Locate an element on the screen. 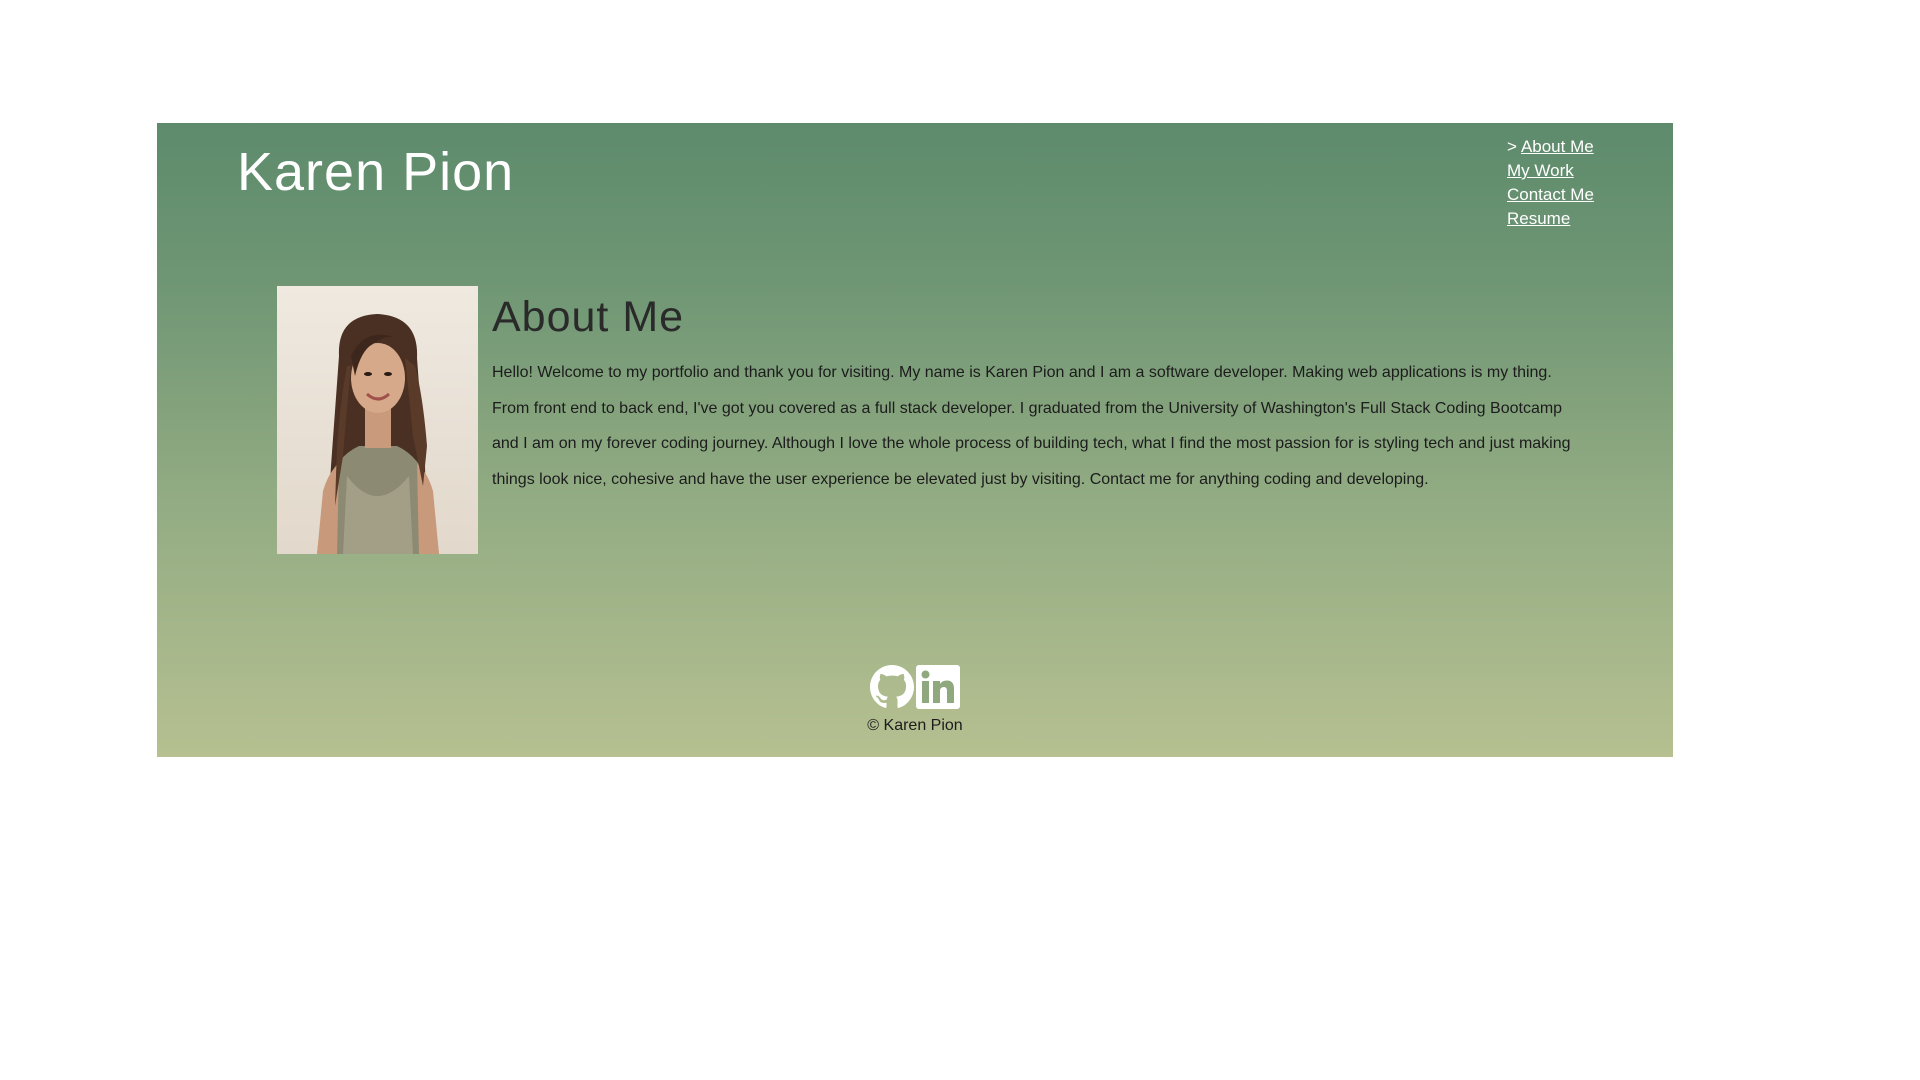 The image size is (1920, 1080). nav-item-about-me: > About Me is located at coordinates (1550, 147).